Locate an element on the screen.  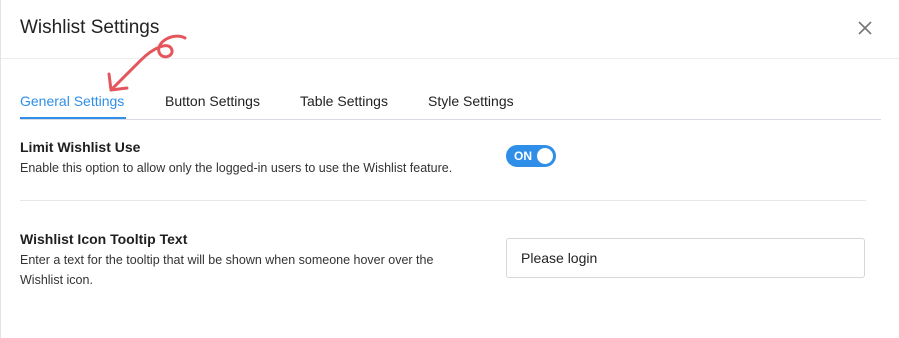
tooltip-text-description-line2: Wishlist icon. is located at coordinates (56, 280).